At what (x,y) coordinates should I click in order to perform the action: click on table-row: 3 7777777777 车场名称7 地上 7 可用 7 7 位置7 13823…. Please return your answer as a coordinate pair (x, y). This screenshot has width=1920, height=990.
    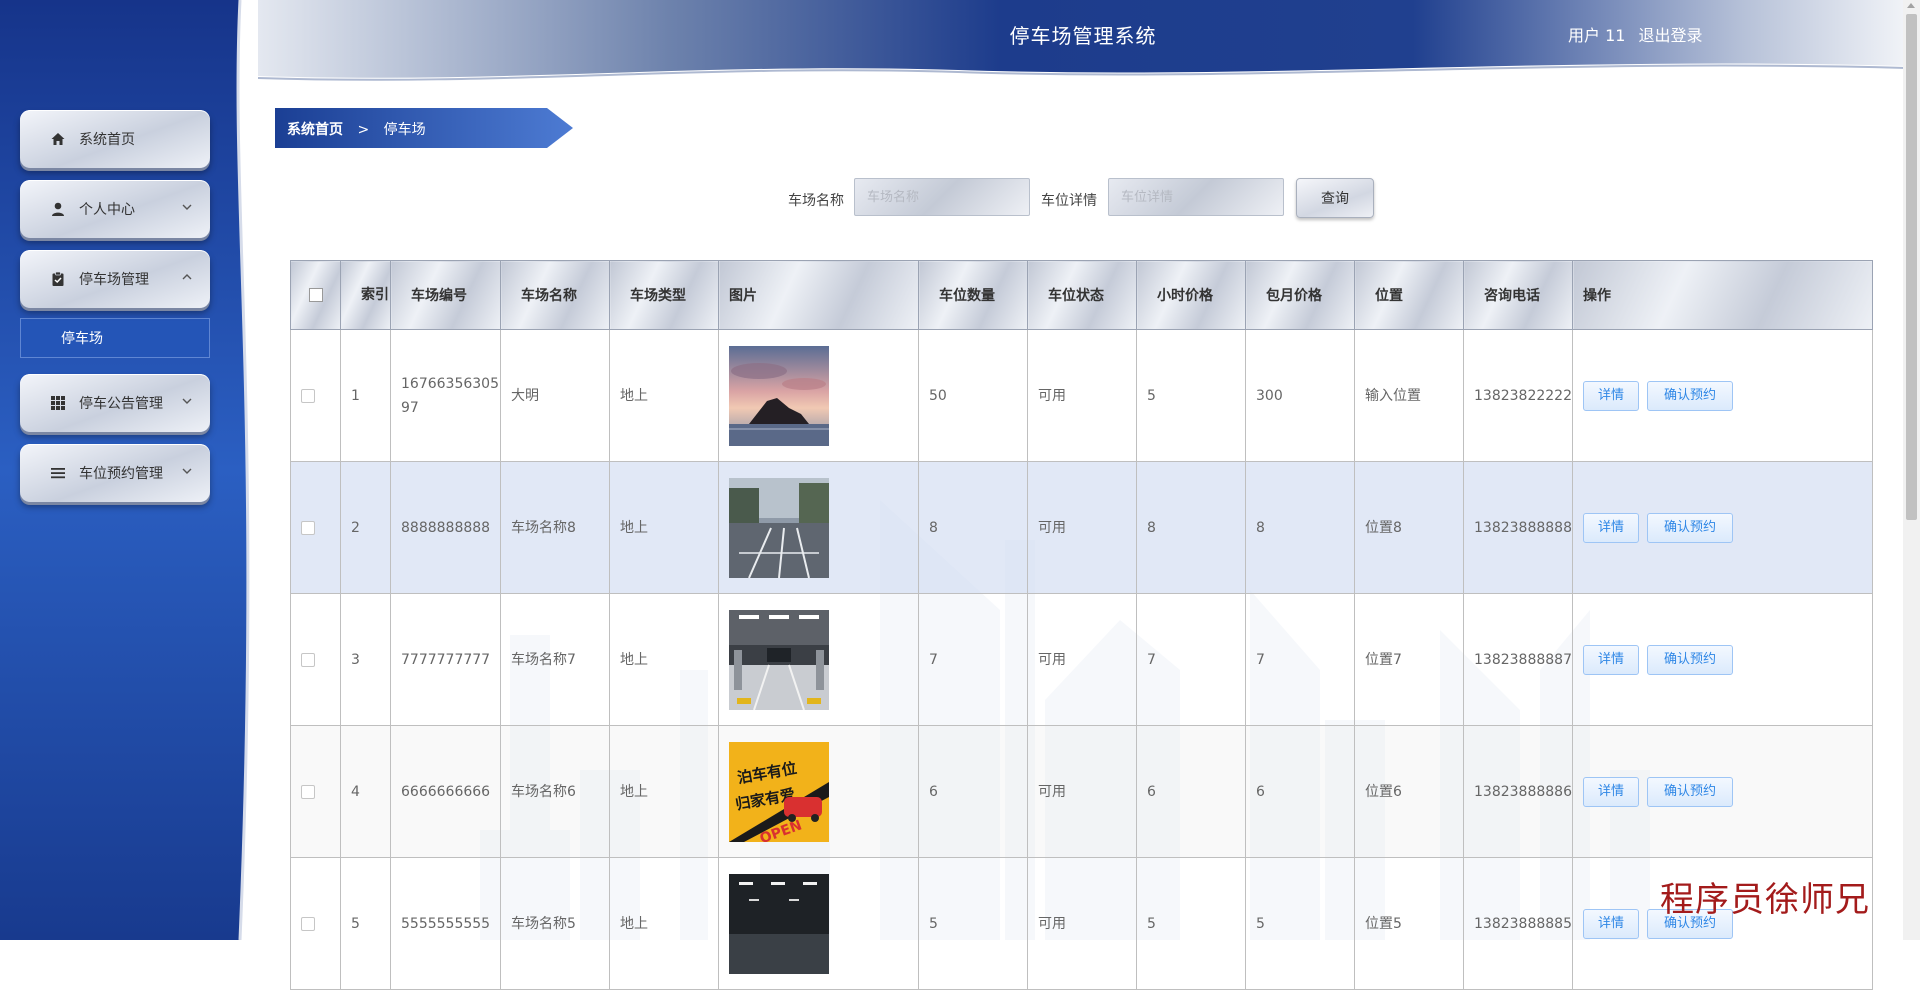
    Looking at the image, I should click on (1081, 659).